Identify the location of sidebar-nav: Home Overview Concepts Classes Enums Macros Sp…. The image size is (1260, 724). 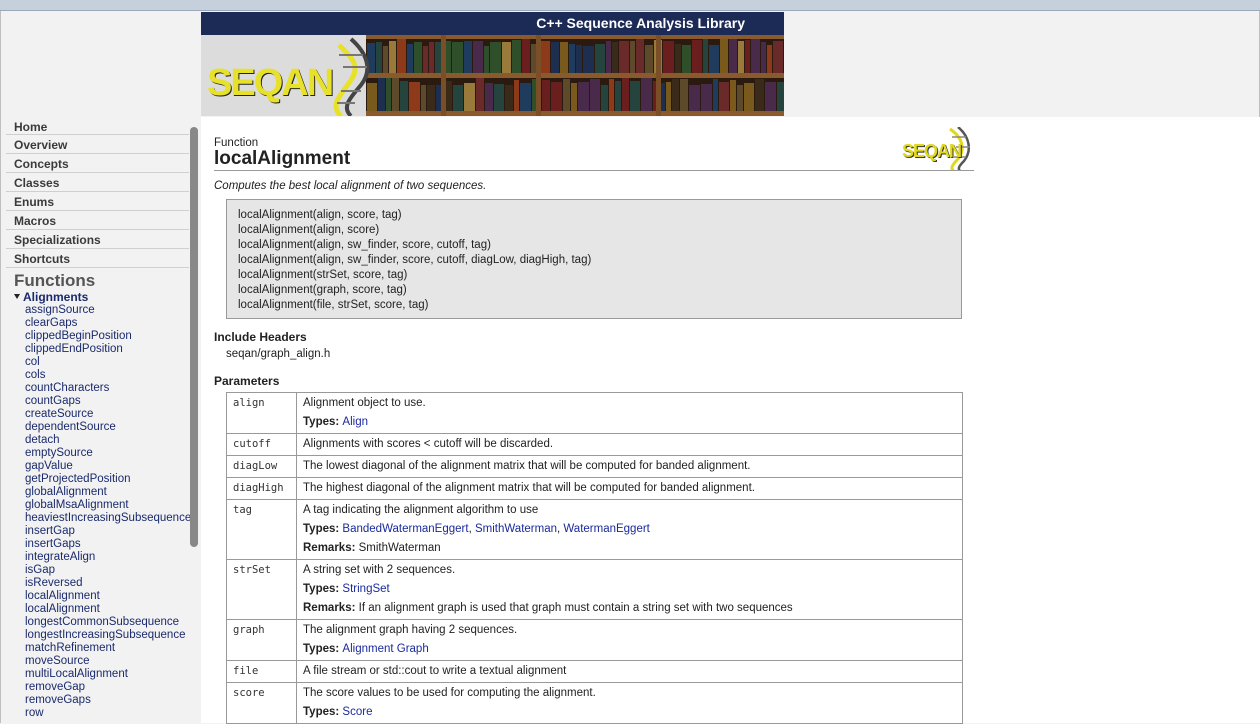
(103, 192).